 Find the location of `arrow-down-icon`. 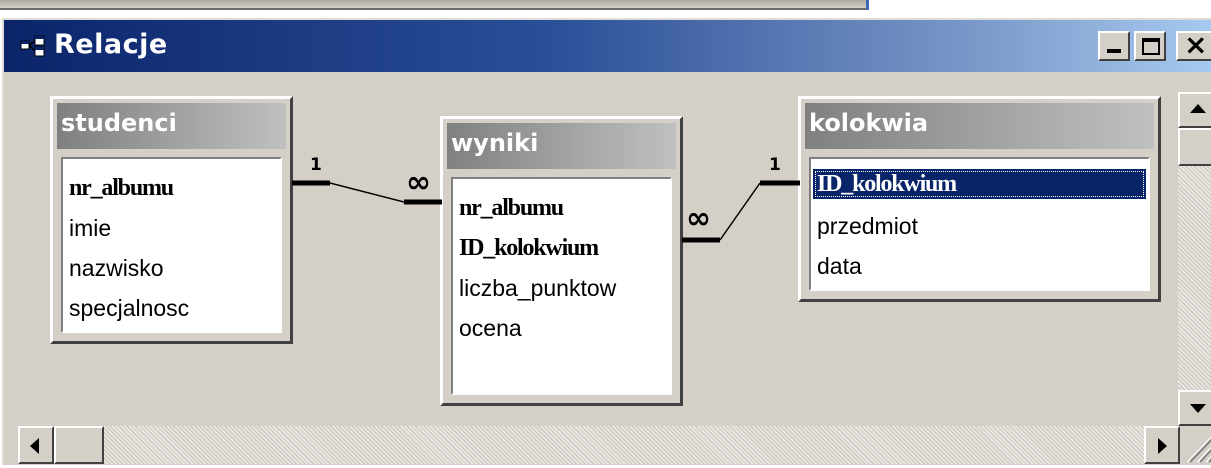

arrow-down-icon is located at coordinates (1198, 408).